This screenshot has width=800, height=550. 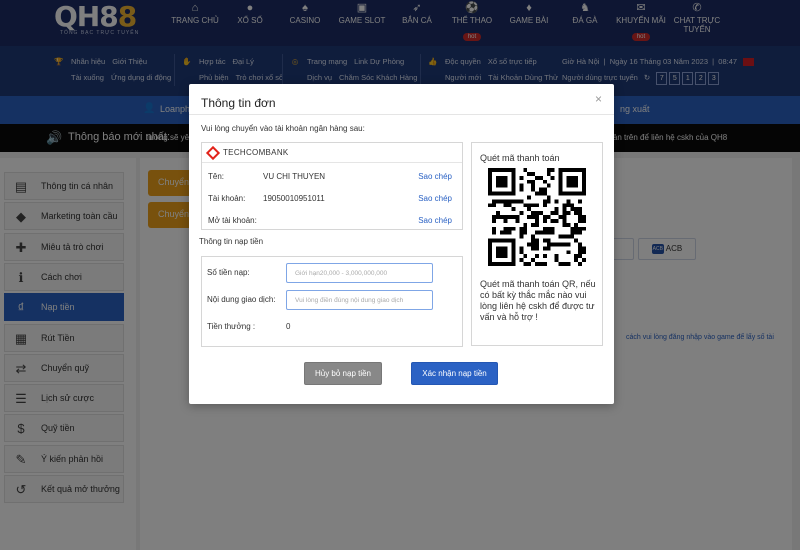 What do you see at coordinates (435, 198) in the screenshot?
I see `copy-account-button: Sao chép` at bounding box center [435, 198].